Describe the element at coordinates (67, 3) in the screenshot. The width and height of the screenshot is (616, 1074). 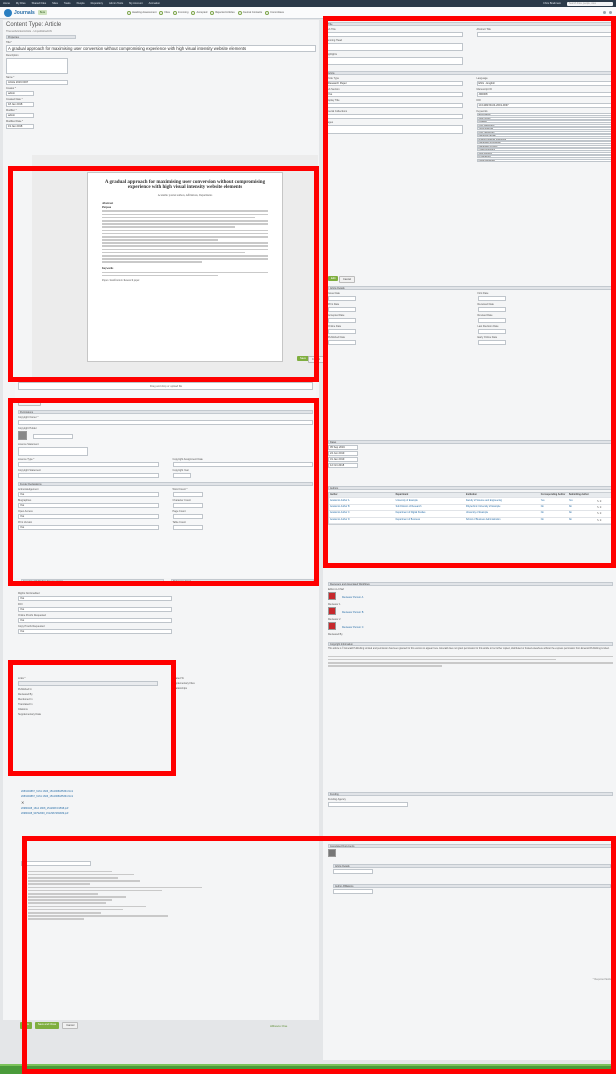
I see `nav-tasks: Tasks` at that location.